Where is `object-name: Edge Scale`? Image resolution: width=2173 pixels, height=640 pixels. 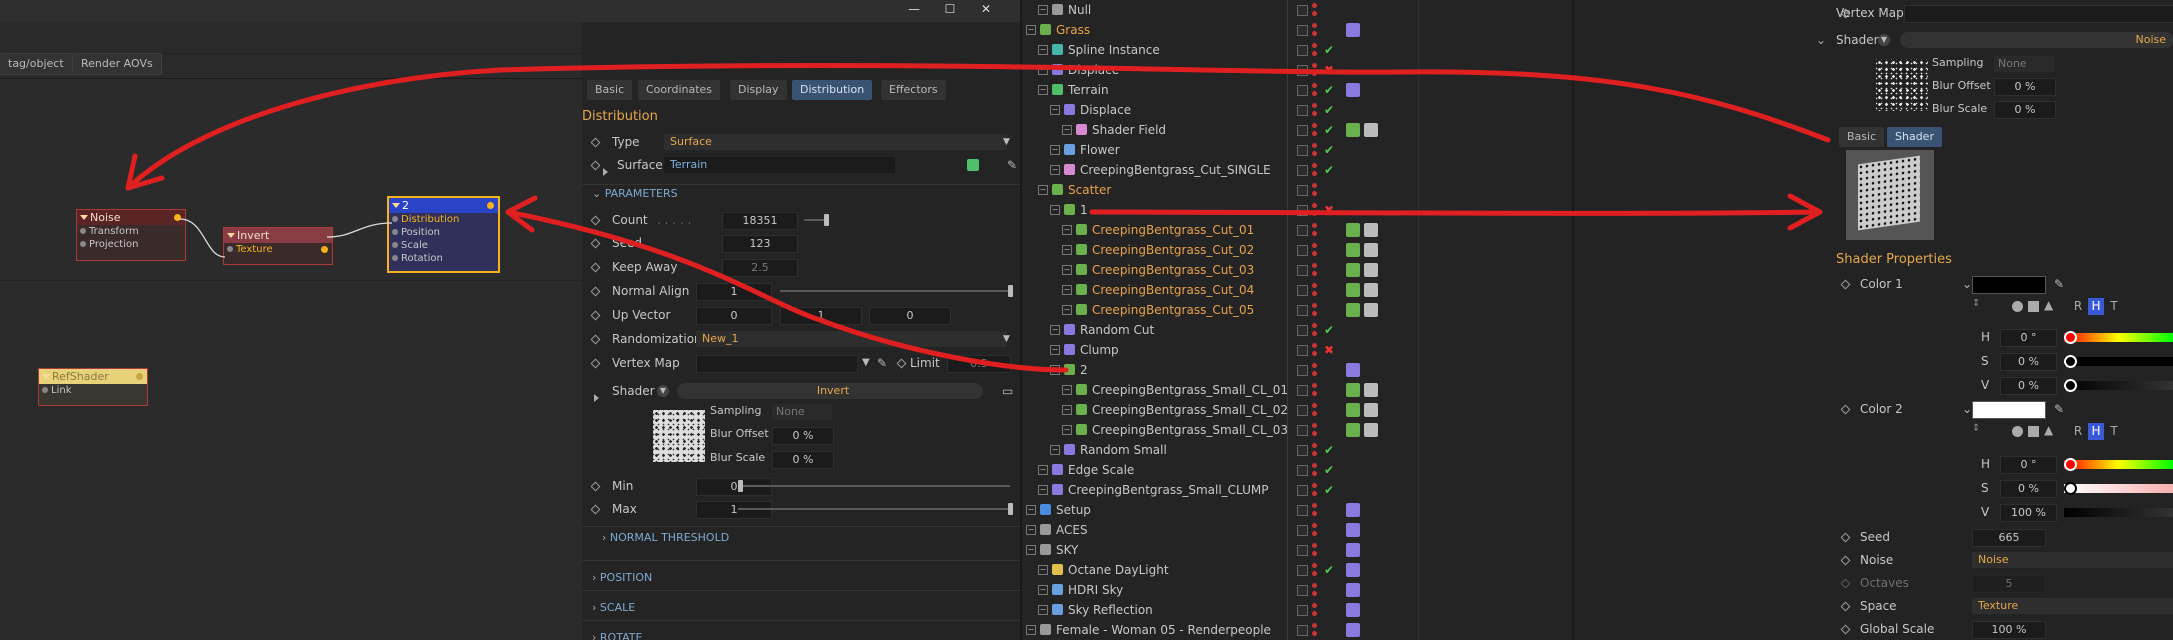 object-name: Edge Scale is located at coordinates (1101, 470).